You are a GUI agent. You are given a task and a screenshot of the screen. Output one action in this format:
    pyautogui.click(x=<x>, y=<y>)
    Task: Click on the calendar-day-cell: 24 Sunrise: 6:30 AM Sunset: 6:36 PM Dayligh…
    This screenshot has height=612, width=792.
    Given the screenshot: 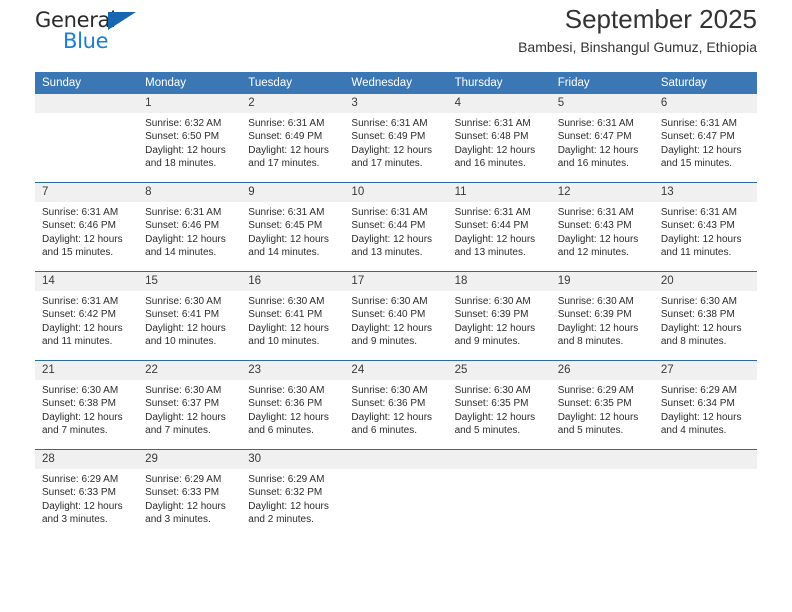 What is the action you would take?
    pyautogui.click(x=396, y=405)
    